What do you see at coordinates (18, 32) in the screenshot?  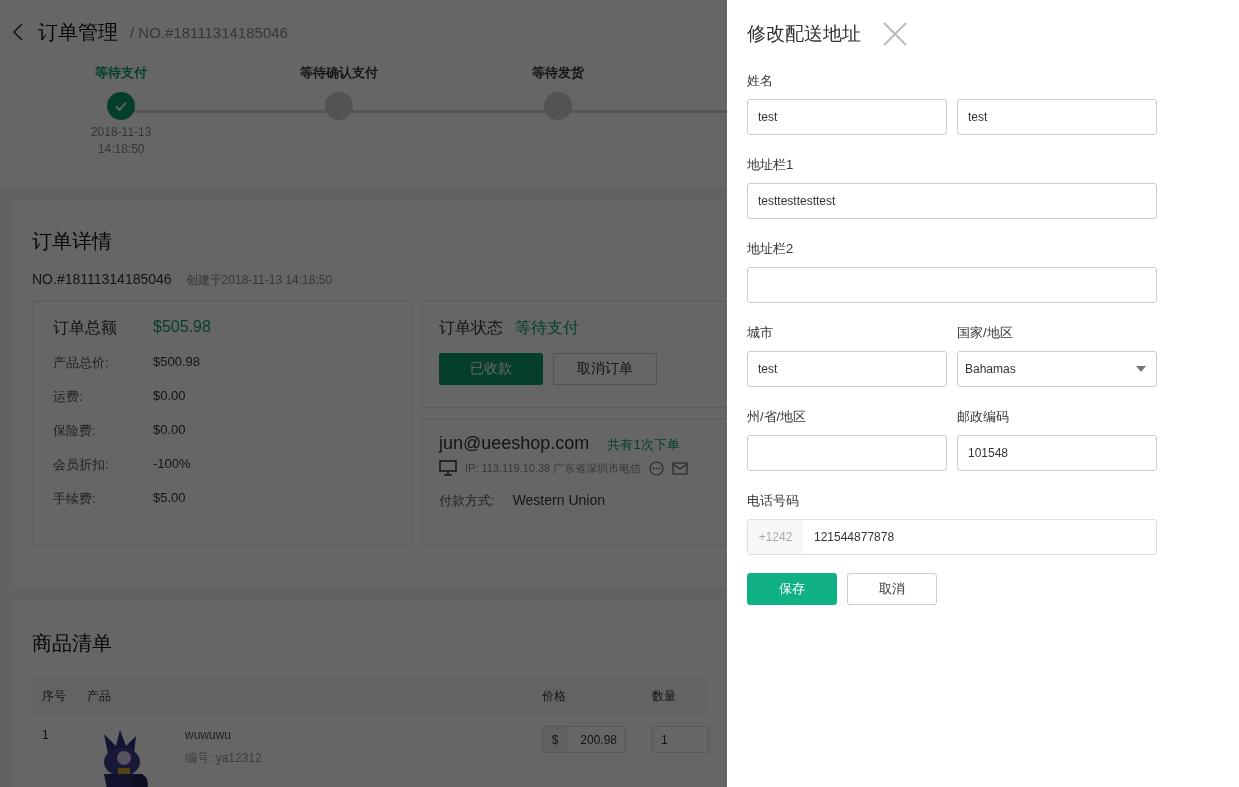 I see `back-icon` at bounding box center [18, 32].